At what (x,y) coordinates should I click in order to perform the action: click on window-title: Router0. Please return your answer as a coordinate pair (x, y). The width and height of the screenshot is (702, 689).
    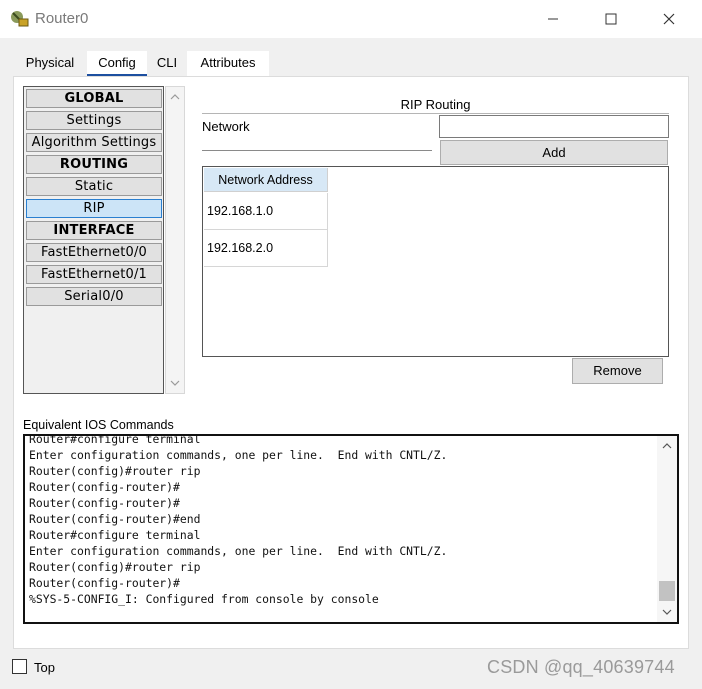
    Looking at the image, I should click on (62, 18).